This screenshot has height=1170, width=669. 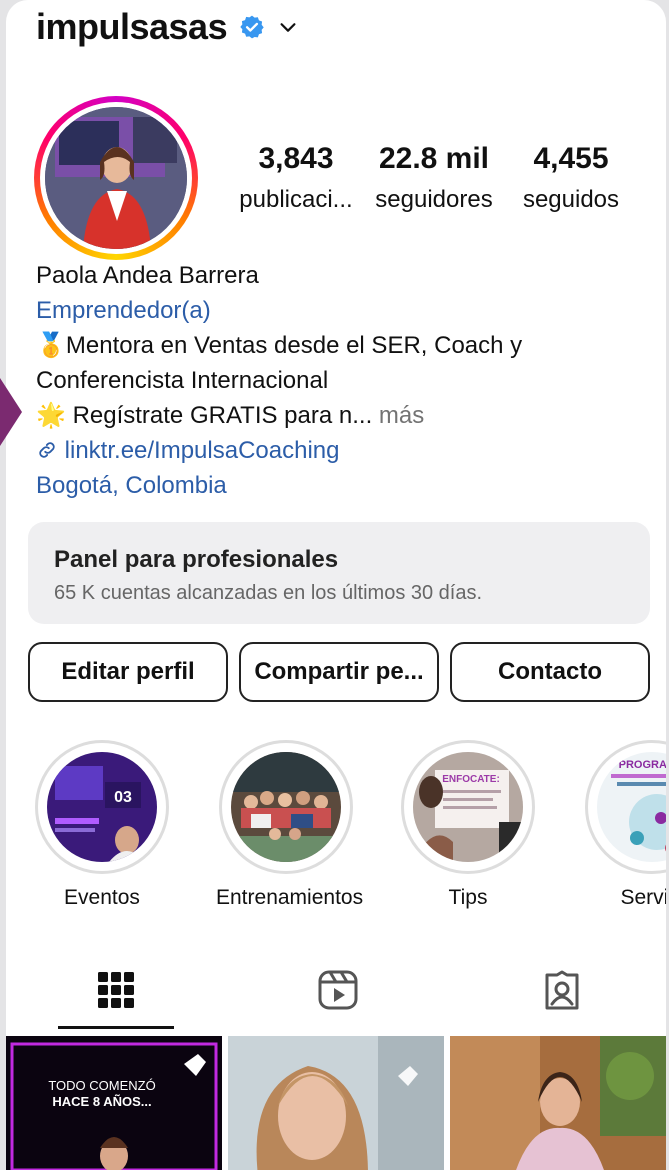 What do you see at coordinates (468, 807) in the screenshot?
I see `highlight-cover-tips: ENFOCATE:` at bounding box center [468, 807].